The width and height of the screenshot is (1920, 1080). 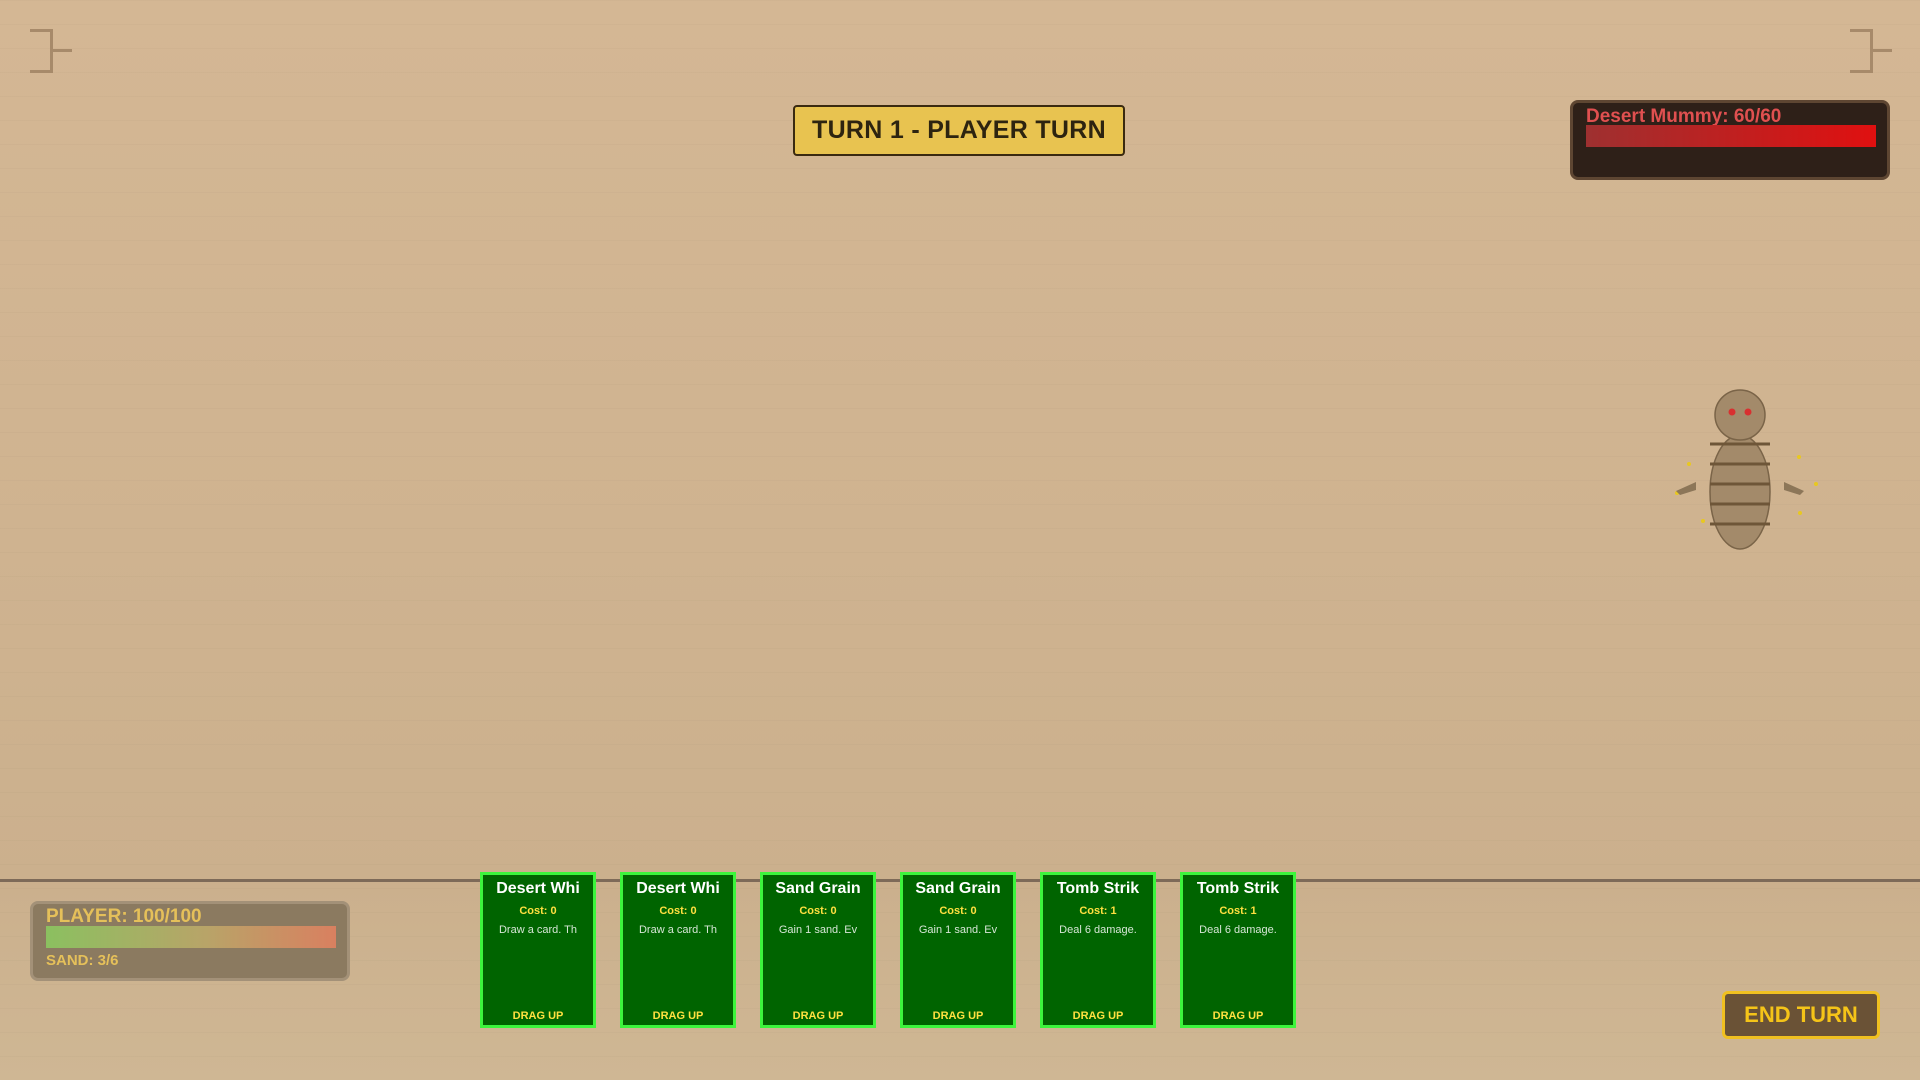 What do you see at coordinates (959, 130) in the screenshot?
I see `turn-banner: TURN 1 - PLAYER TURN` at bounding box center [959, 130].